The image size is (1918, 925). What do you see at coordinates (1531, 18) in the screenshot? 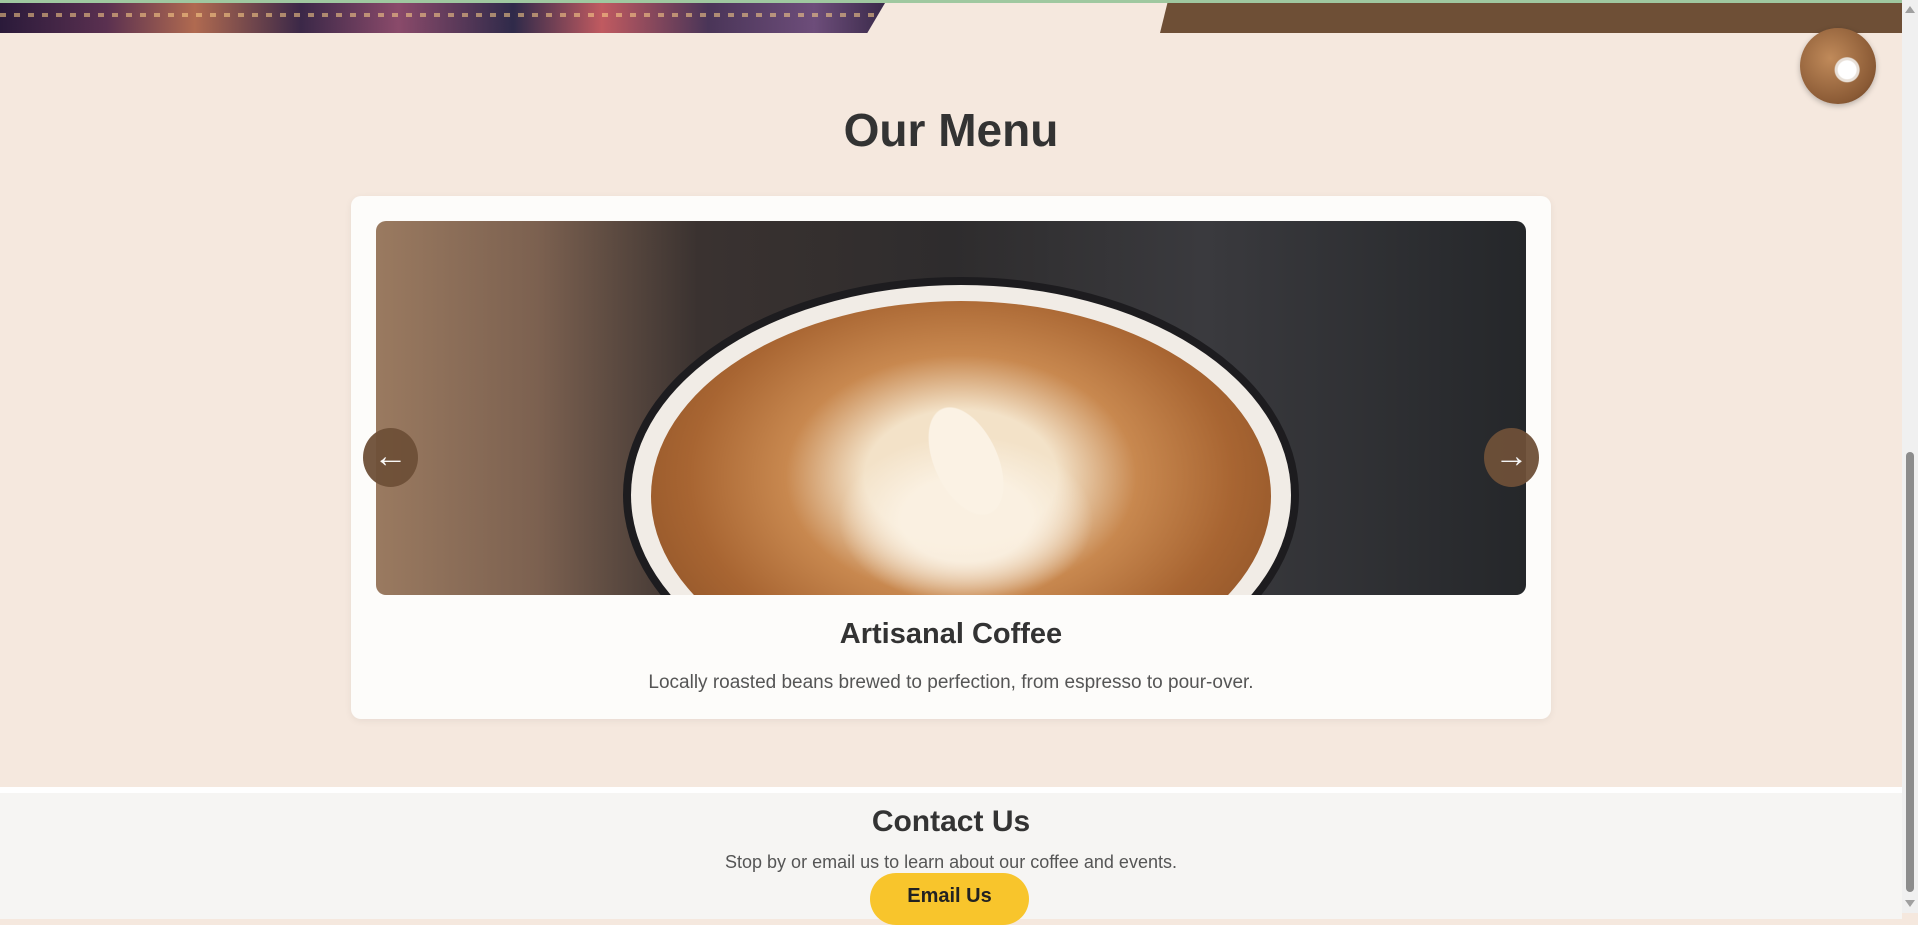
I see `brown-banner` at bounding box center [1531, 18].